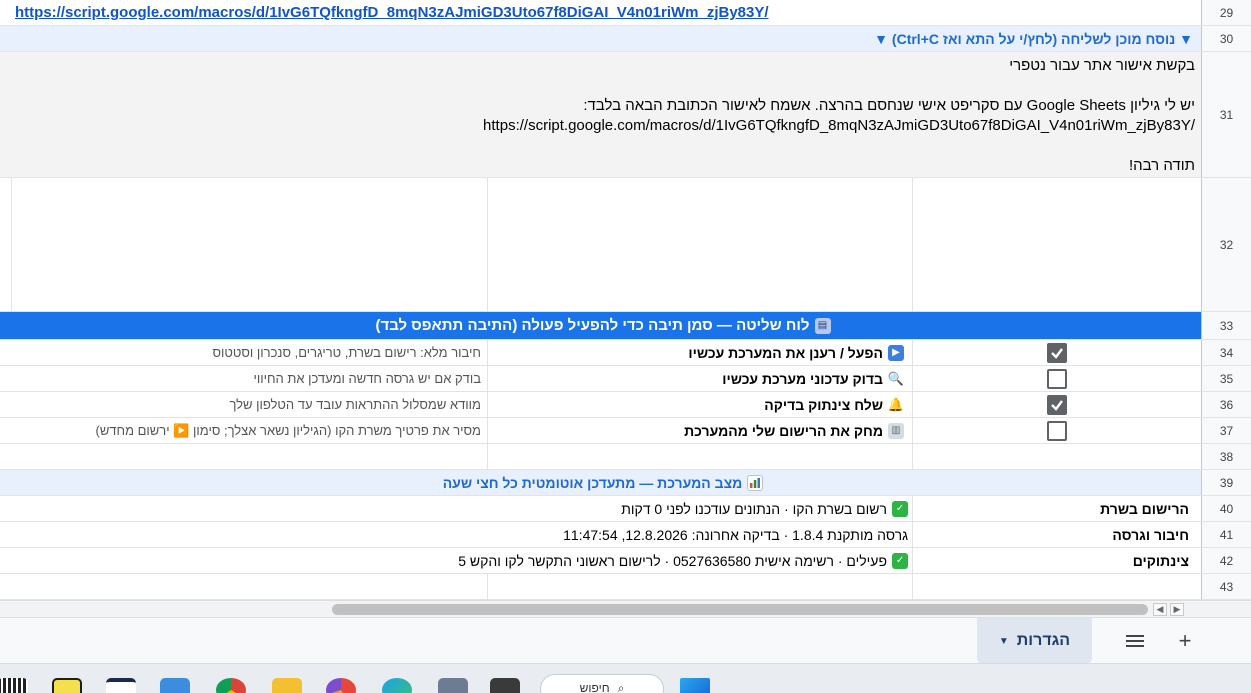  I want to click on action-cell: ▥ מחק את הרישום שלי מהמערכת, so click(699, 430).